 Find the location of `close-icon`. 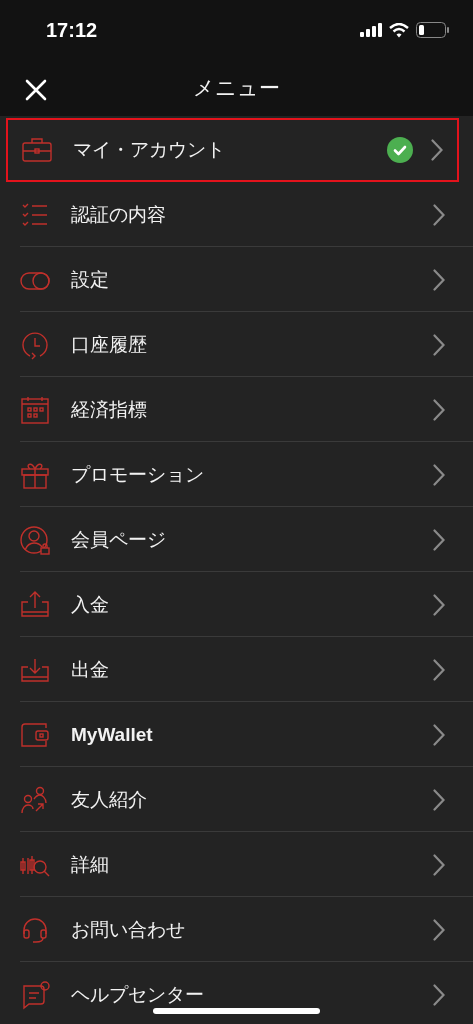

close-icon is located at coordinates (36, 90).